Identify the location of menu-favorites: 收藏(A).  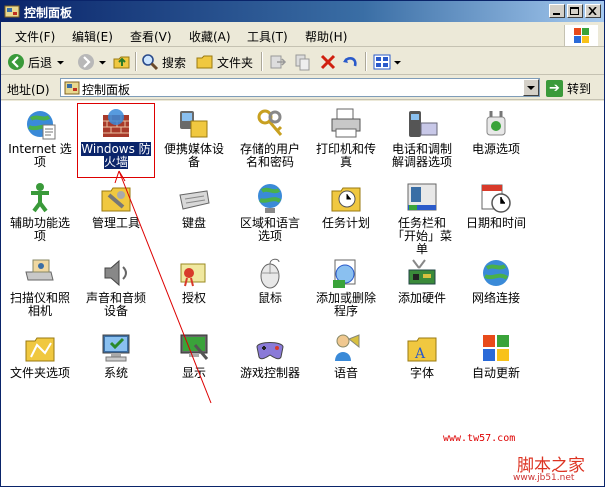
(210, 36).